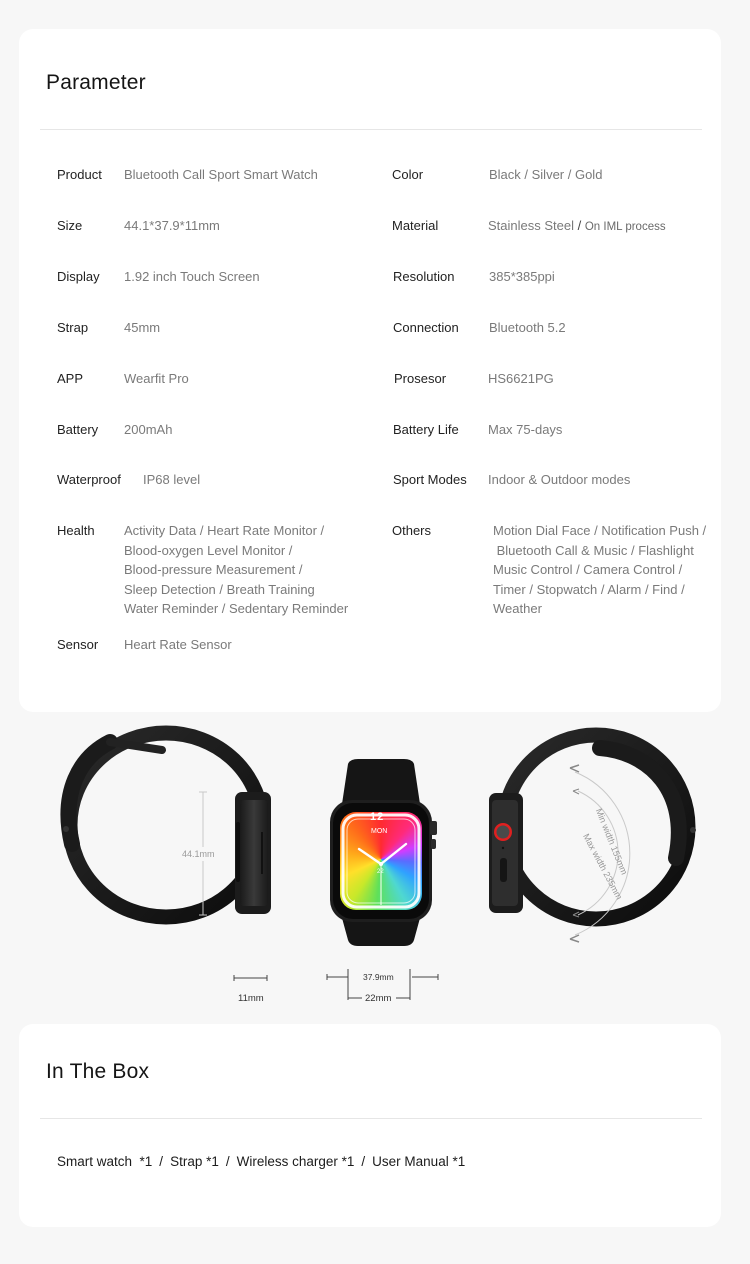 This screenshot has width=750, height=1264. What do you see at coordinates (378, 977) in the screenshot?
I see `width-label: 37.9mm` at bounding box center [378, 977].